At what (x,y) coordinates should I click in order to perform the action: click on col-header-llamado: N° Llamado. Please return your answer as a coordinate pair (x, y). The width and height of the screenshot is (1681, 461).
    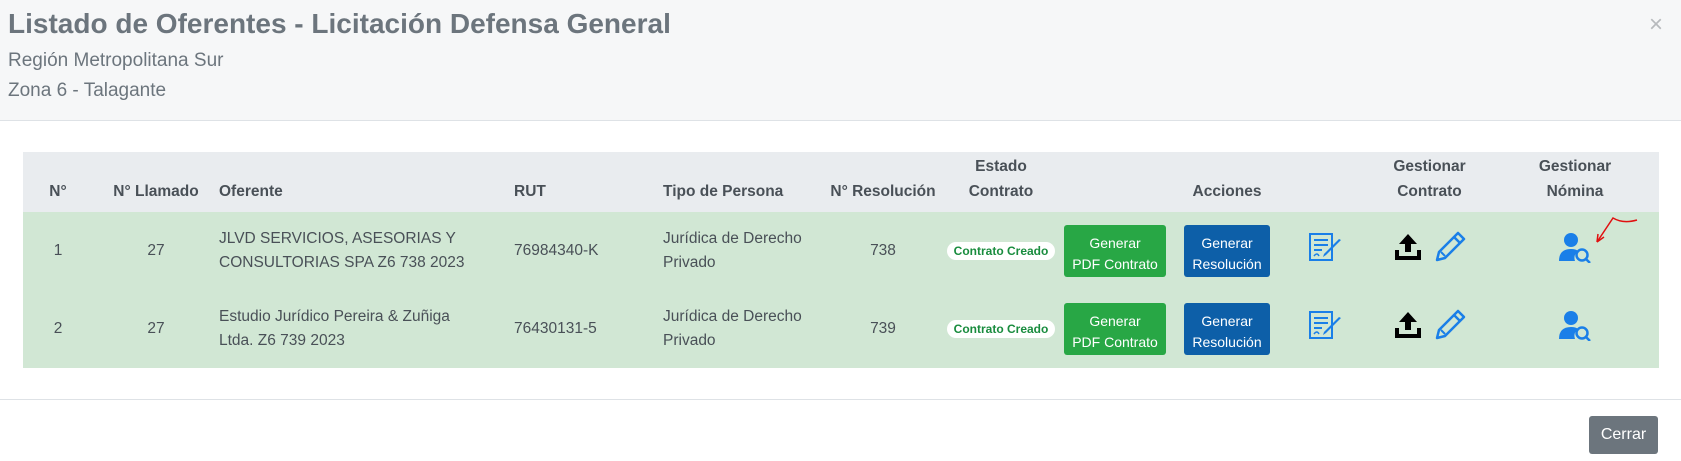
    Looking at the image, I should click on (156, 191).